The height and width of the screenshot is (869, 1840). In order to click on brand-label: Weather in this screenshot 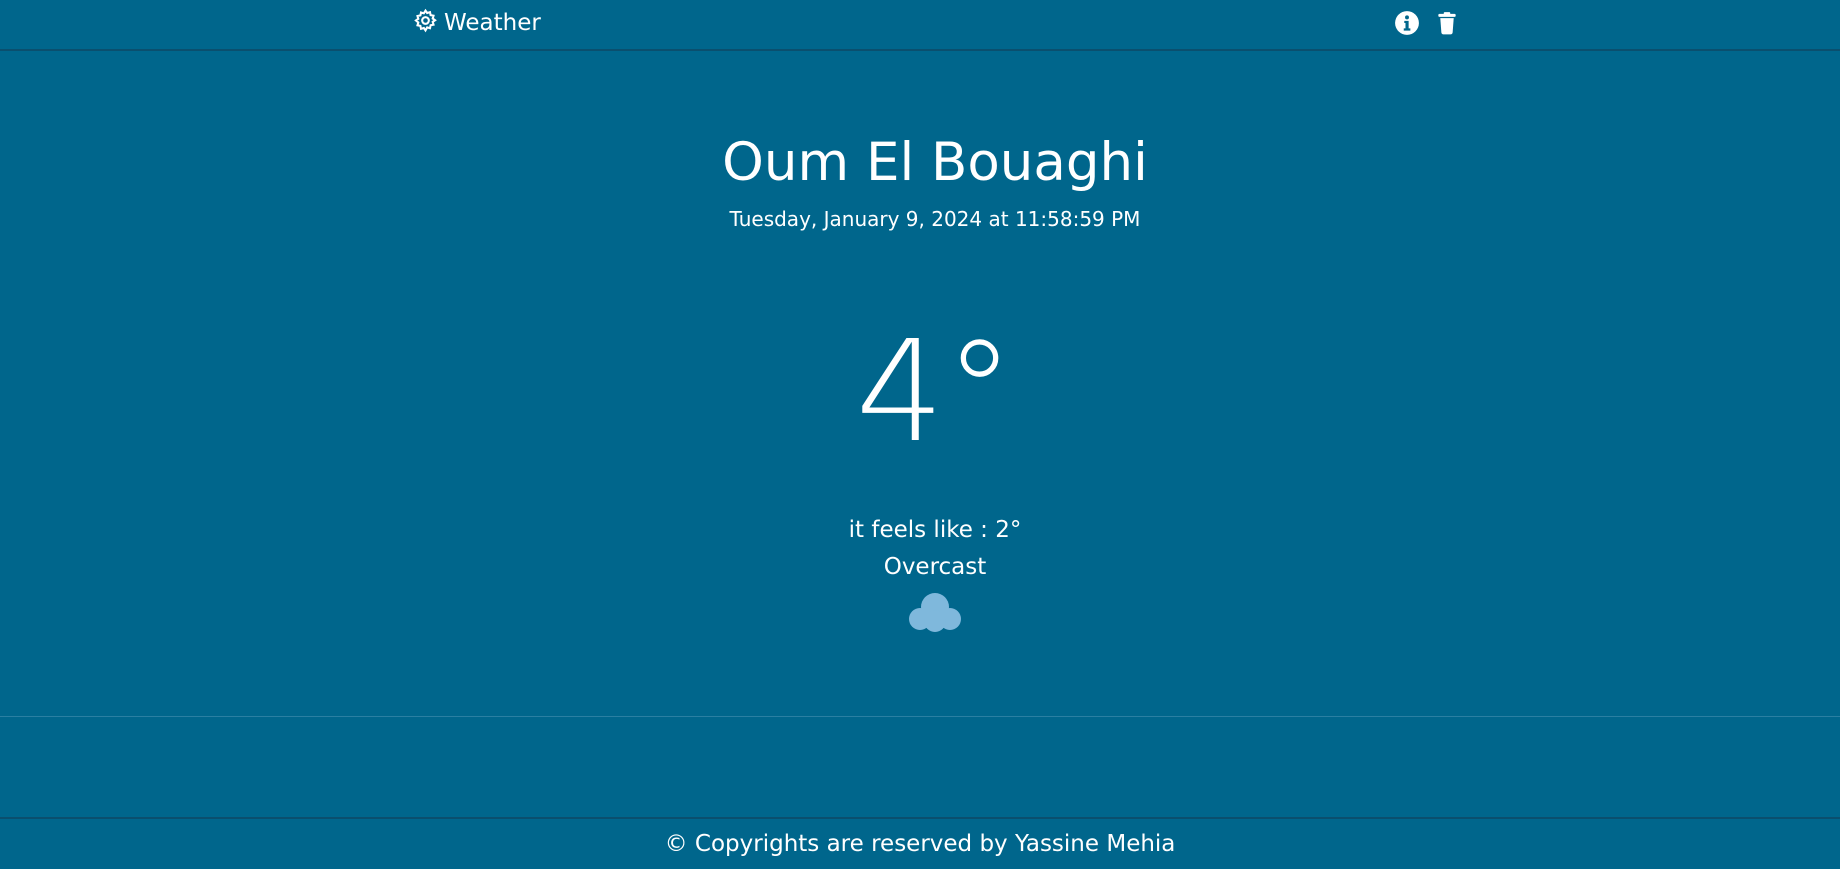, I will do `click(492, 22)`.